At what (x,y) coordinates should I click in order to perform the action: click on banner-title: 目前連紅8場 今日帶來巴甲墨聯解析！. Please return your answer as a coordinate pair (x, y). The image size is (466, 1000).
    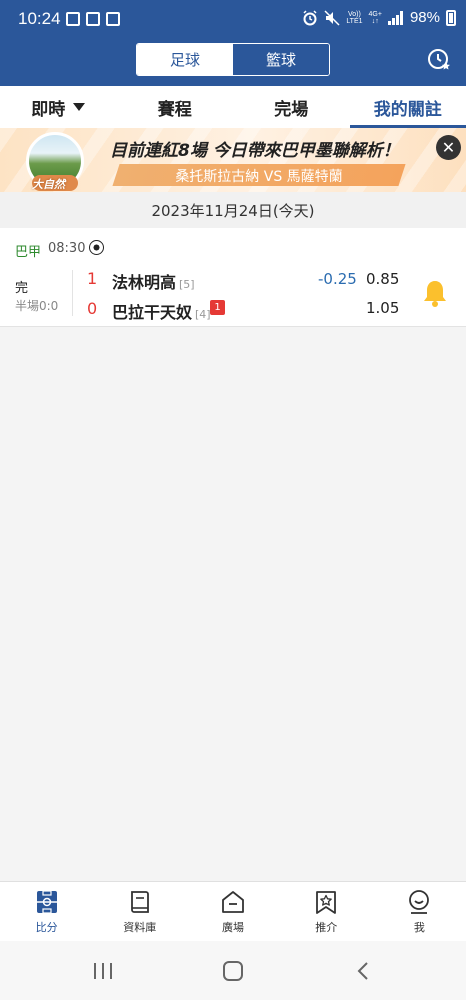
    Looking at the image, I should click on (255, 151).